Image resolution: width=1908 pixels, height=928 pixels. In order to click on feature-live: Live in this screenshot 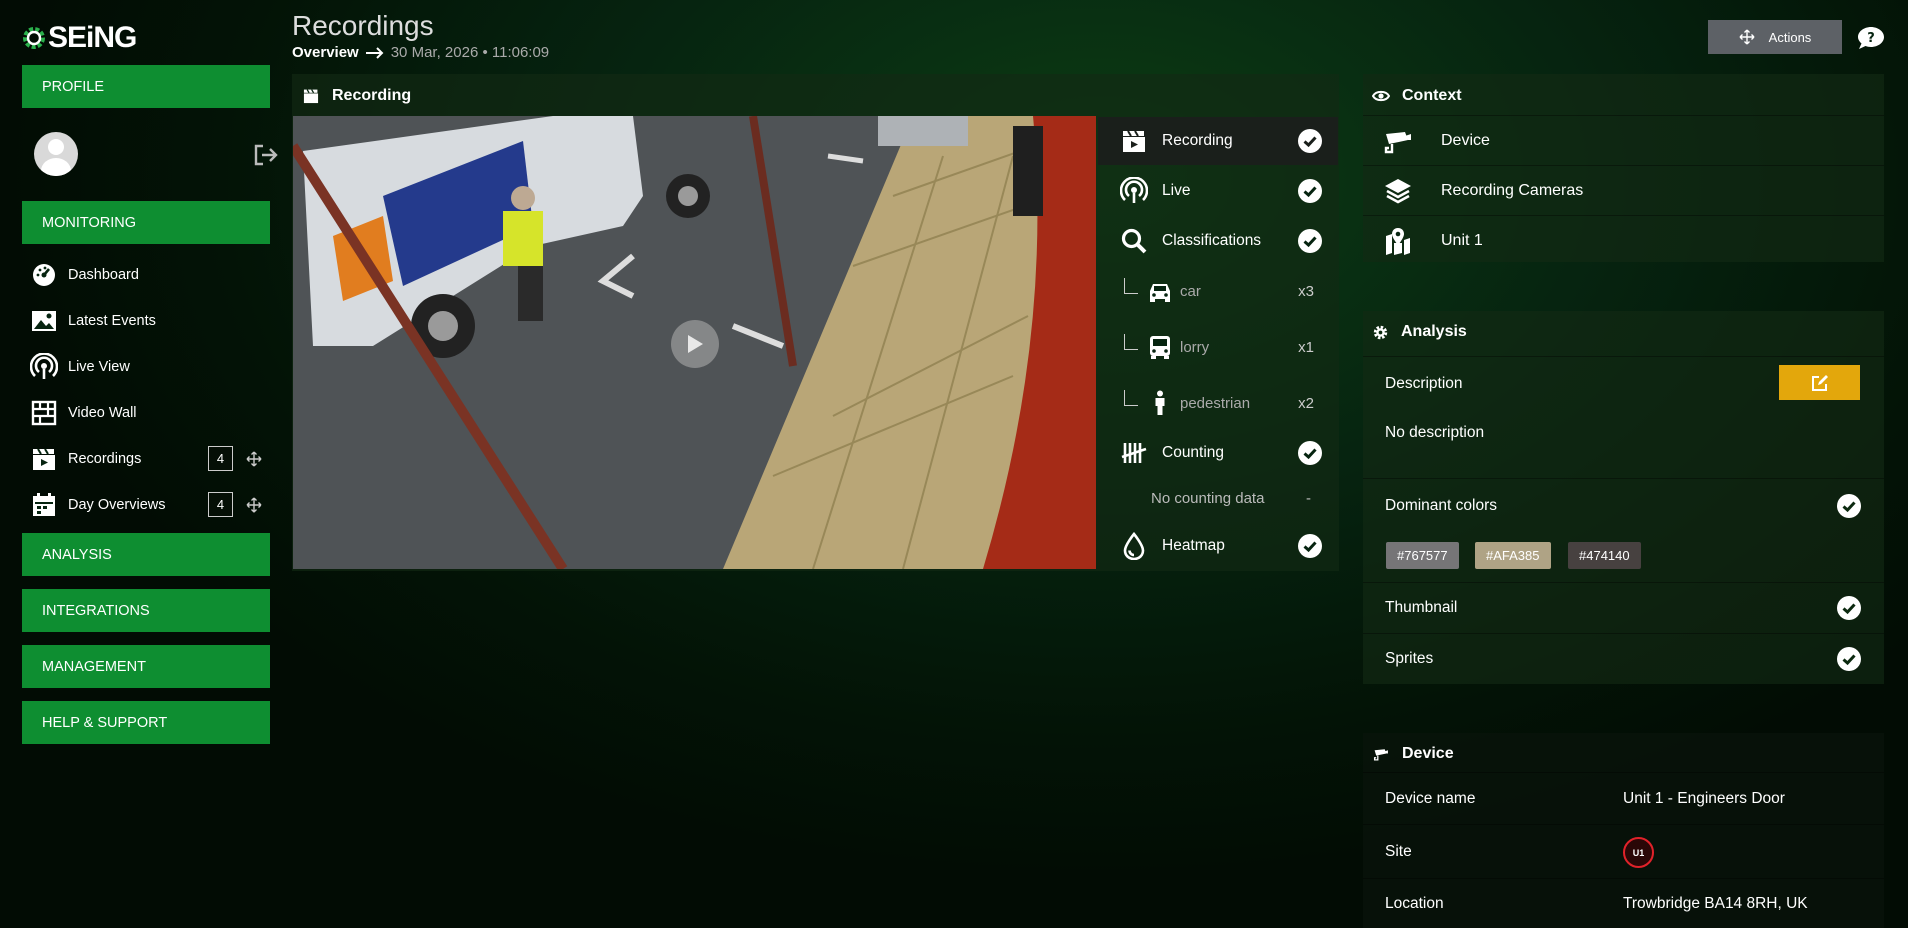, I will do `click(1218, 191)`.